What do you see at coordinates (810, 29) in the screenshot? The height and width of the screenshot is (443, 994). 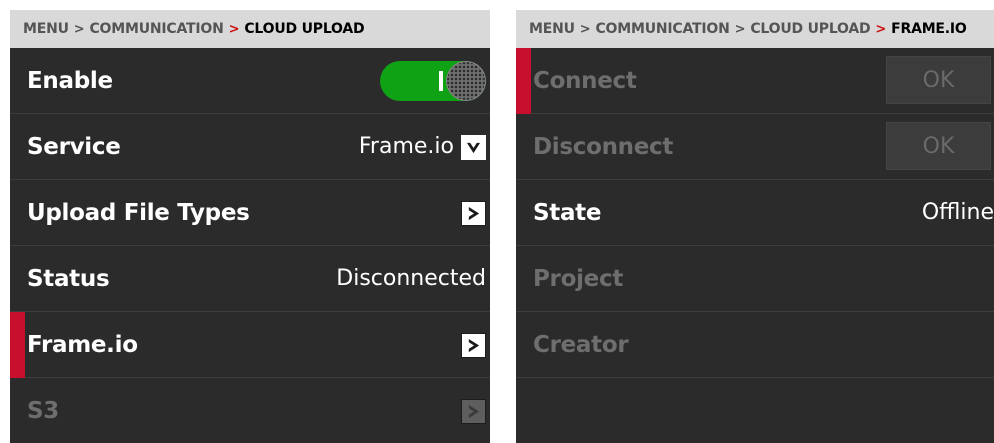 I see `breadcrumb-item-cloud-upload: CLOUD UPLOAD` at bounding box center [810, 29].